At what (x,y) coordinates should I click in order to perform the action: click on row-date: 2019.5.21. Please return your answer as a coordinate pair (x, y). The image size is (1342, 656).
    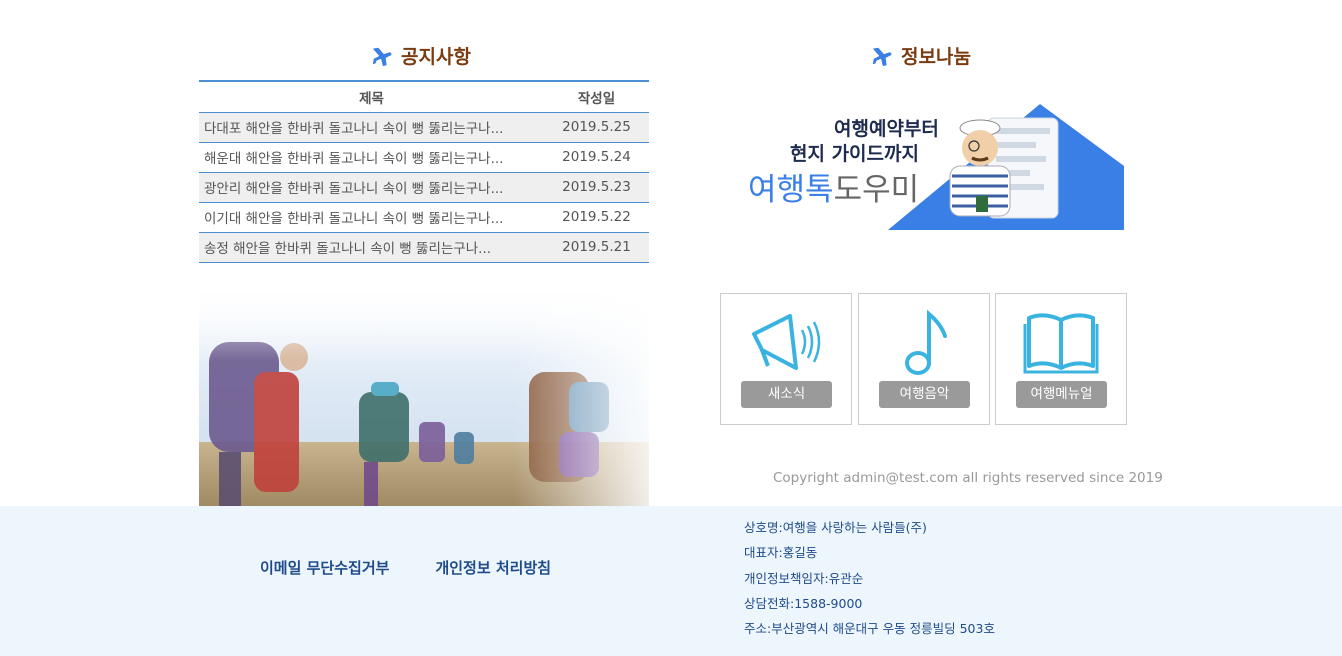
    Looking at the image, I should click on (596, 247).